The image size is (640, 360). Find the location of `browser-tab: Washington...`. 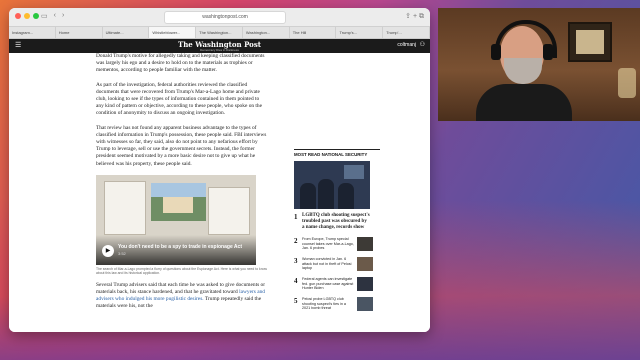

browser-tab: Washington... is located at coordinates (266, 32).